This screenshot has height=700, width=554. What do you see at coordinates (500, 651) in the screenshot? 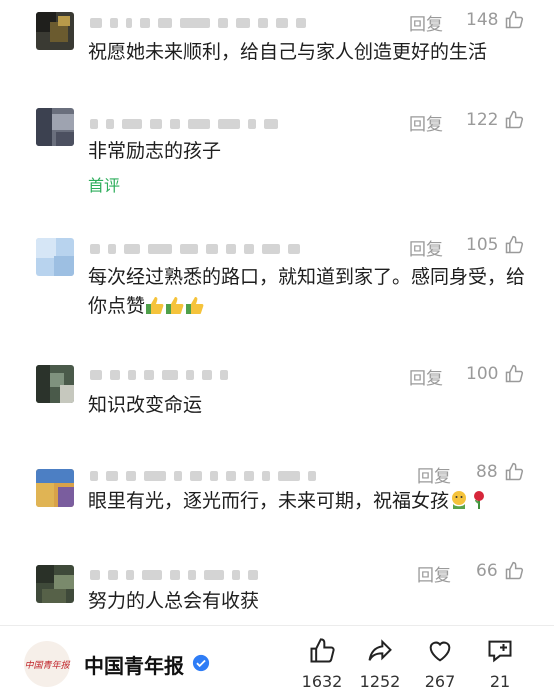
I see `add-comment-icon` at bounding box center [500, 651].